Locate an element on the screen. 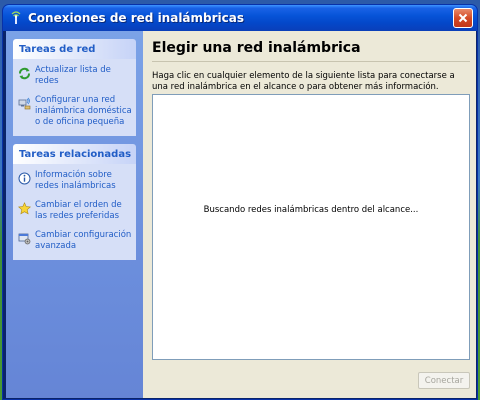 The height and width of the screenshot is (400, 480). task-label: Actualizar lista de redes is located at coordinates (73, 75).